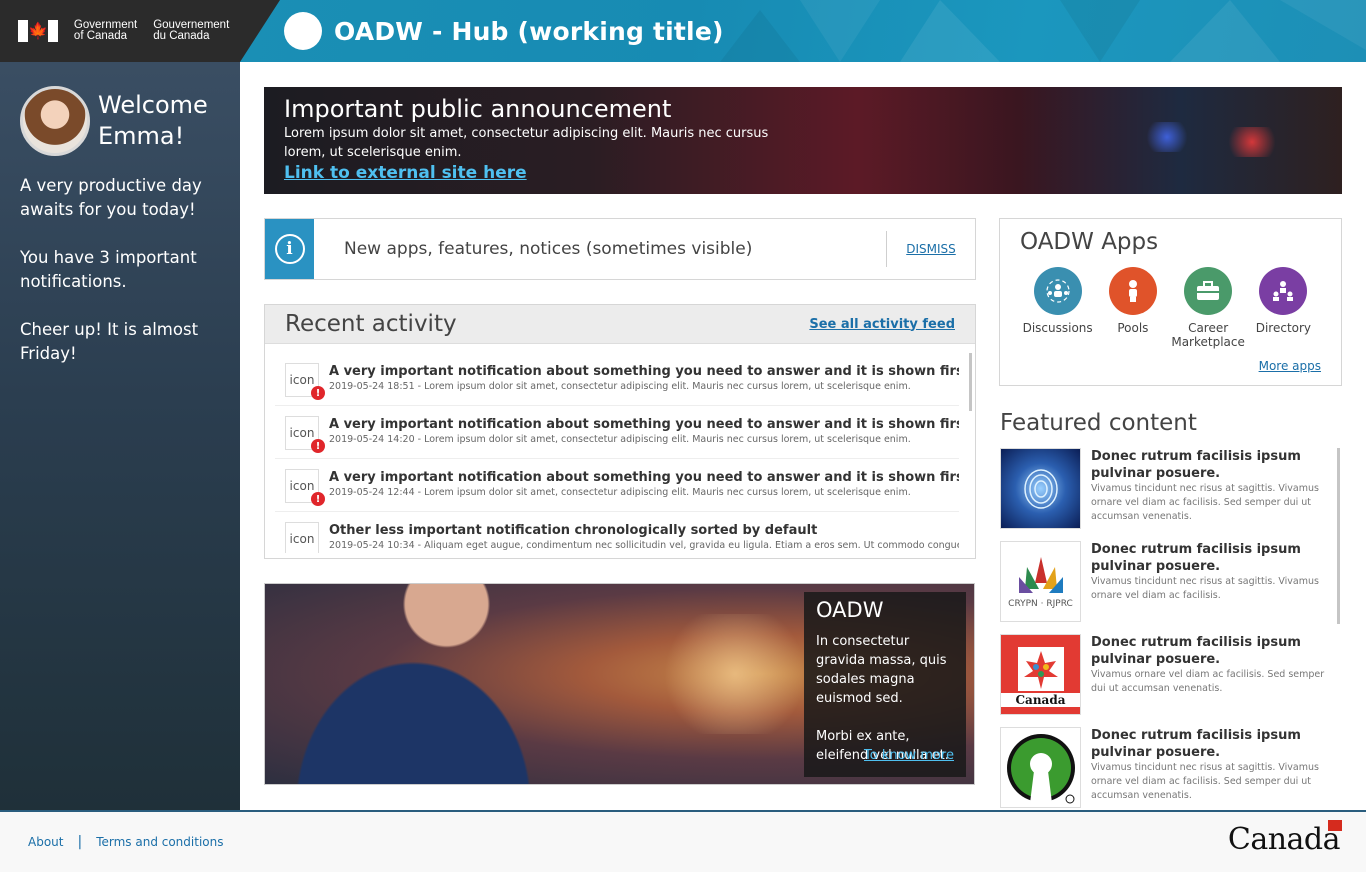  Describe the element at coordinates (882, 324) in the screenshot. I see `see-all-activity-link: See all activity feed` at that location.